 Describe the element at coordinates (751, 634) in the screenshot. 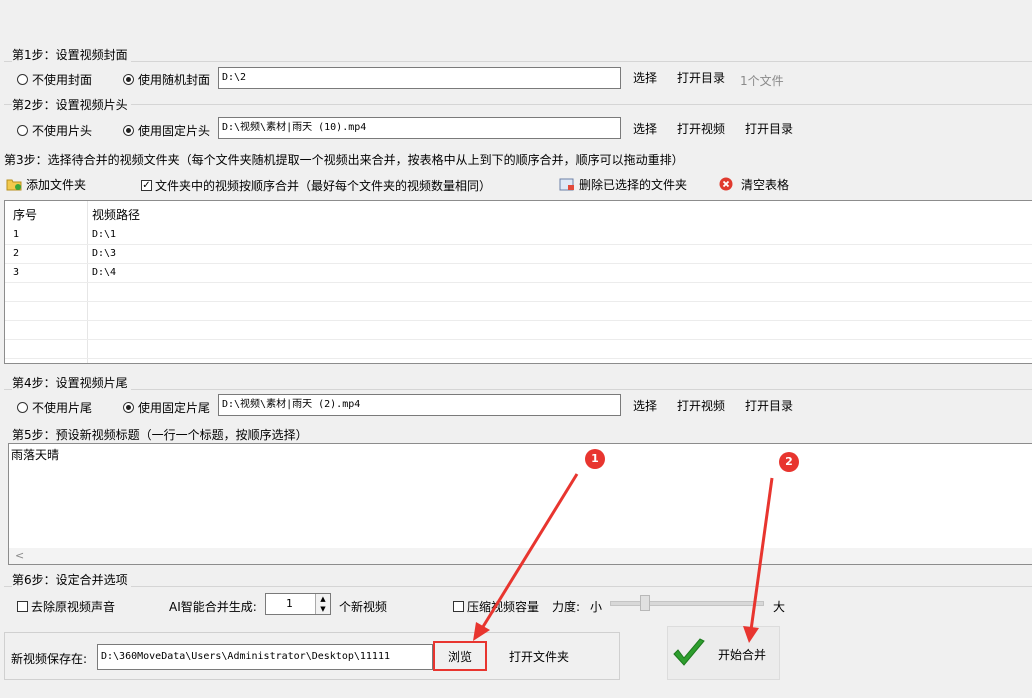

I see `arrow-2-head` at that location.